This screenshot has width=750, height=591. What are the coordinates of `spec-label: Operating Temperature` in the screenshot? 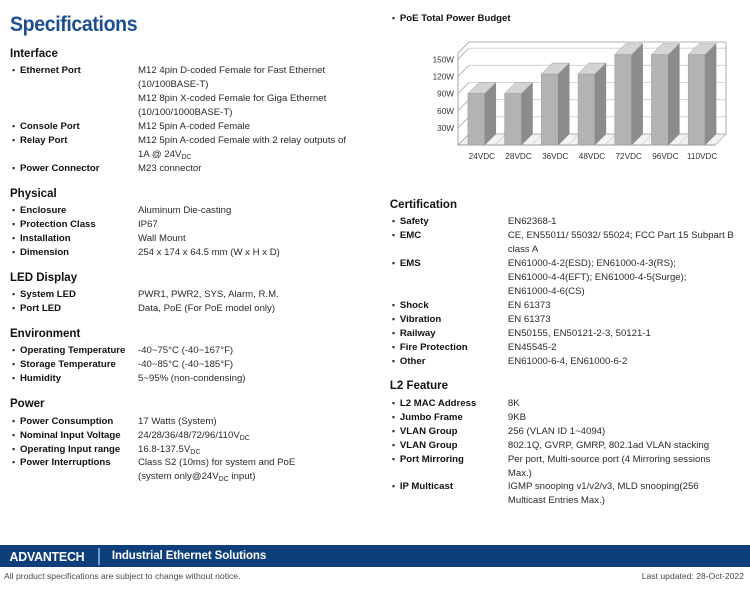 It's located at (73, 351).